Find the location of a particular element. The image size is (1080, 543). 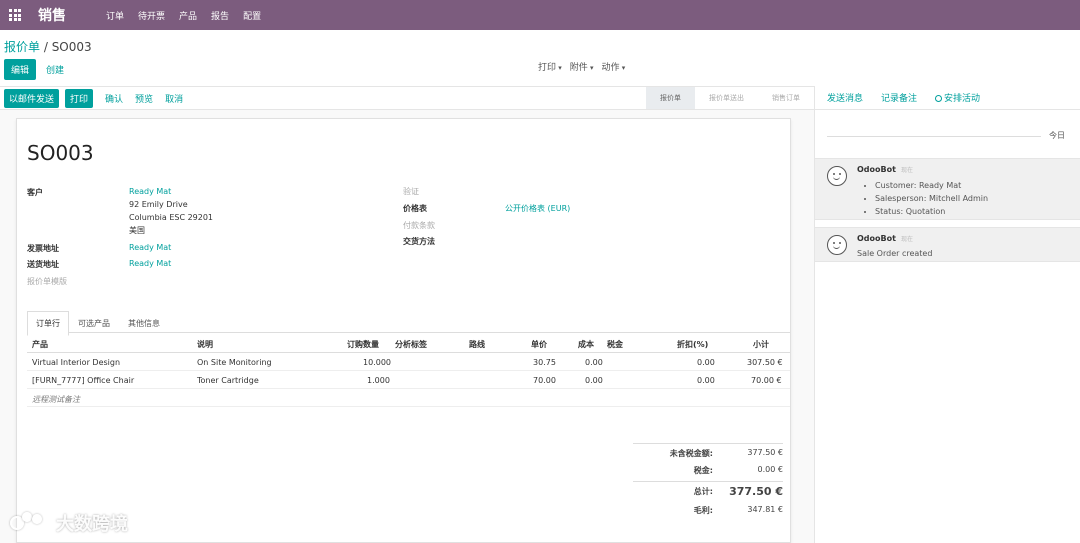

col-route: 路线 is located at coordinates (477, 344).